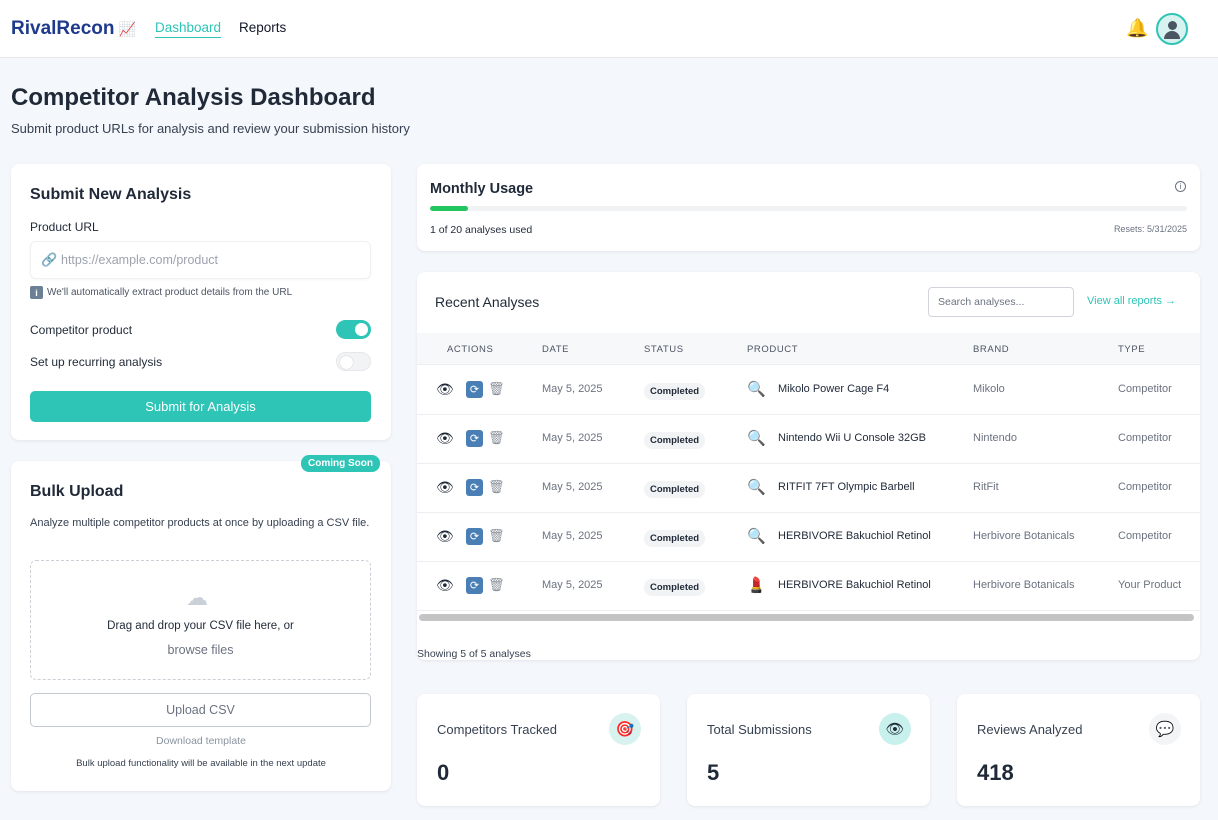 The width and height of the screenshot is (1218, 820). What do you see at coordinates (111, 194) in the screenshot?
I see `submit-card-title: Submit New Analysis` at bounding box center [111, 194].